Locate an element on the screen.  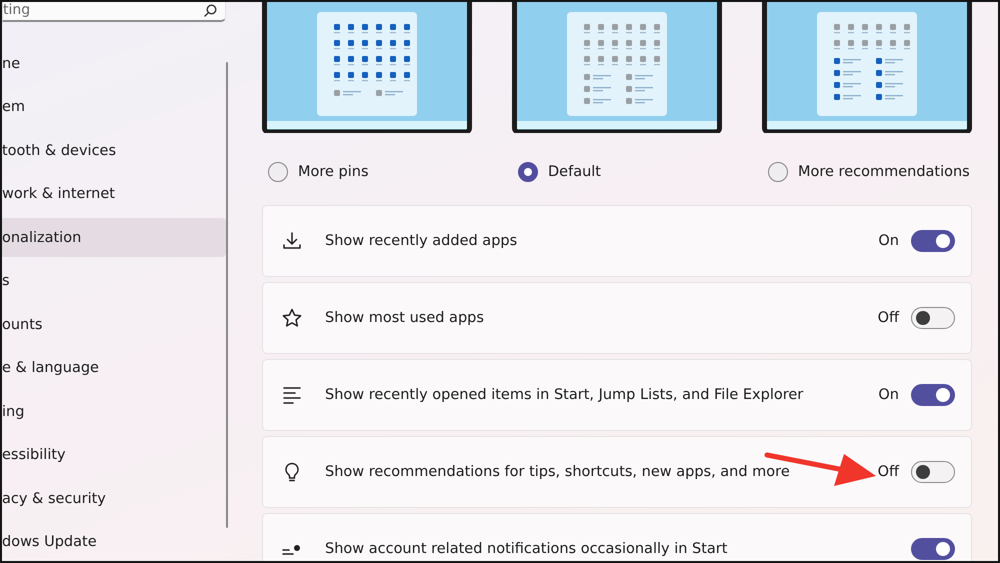
search-input: ting is located at coordinates (63, 10).